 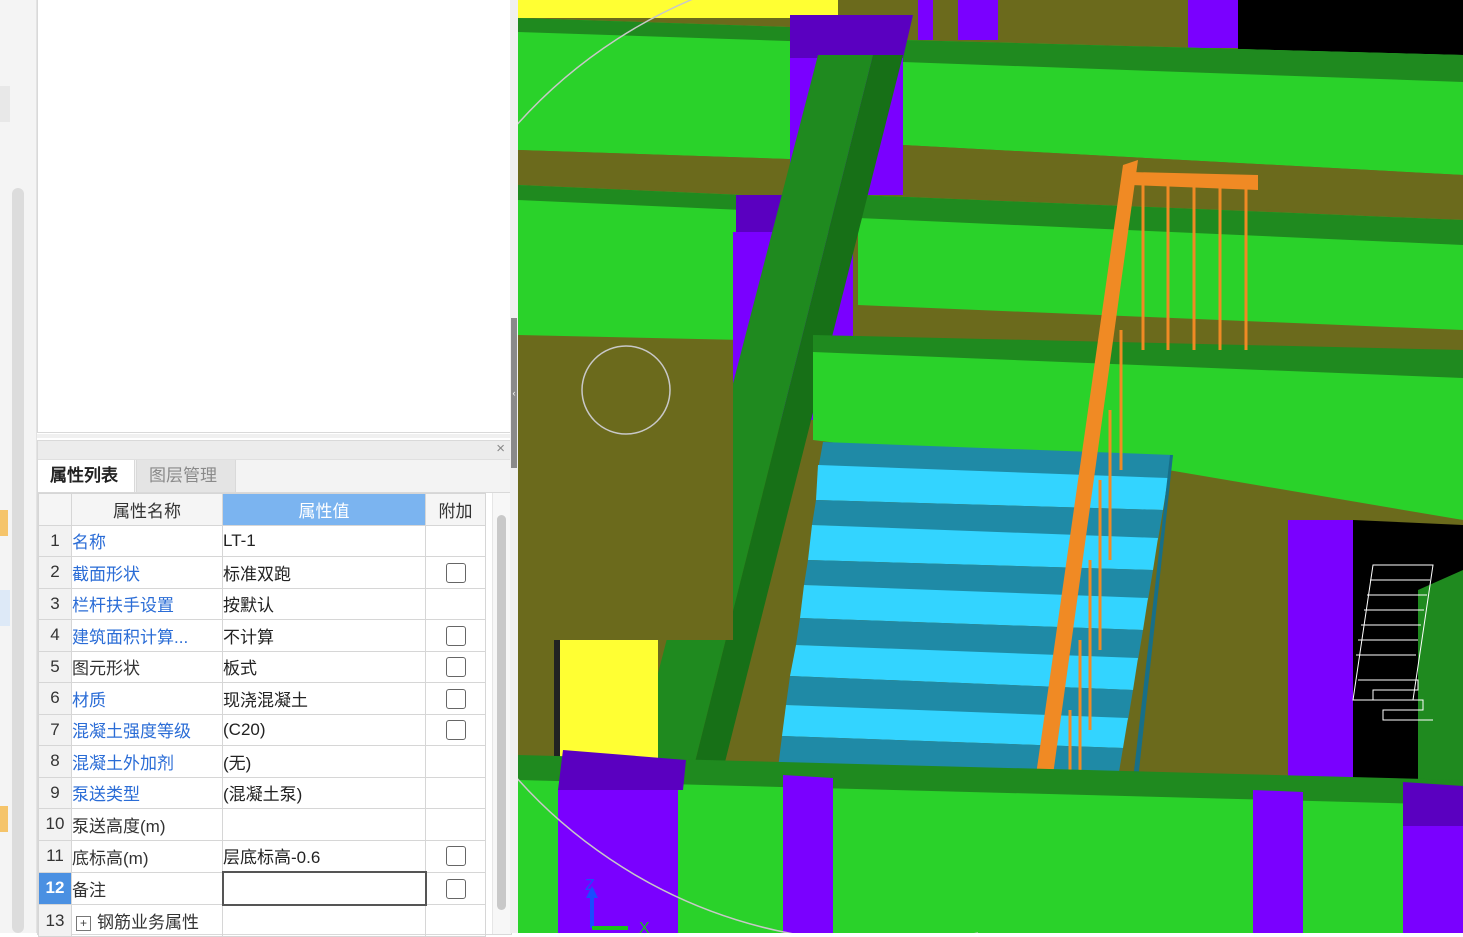 What do you see at coordinates (324, 761) in the screenshot?
I see `property-value: (无)` at bounding box center [324, 761].